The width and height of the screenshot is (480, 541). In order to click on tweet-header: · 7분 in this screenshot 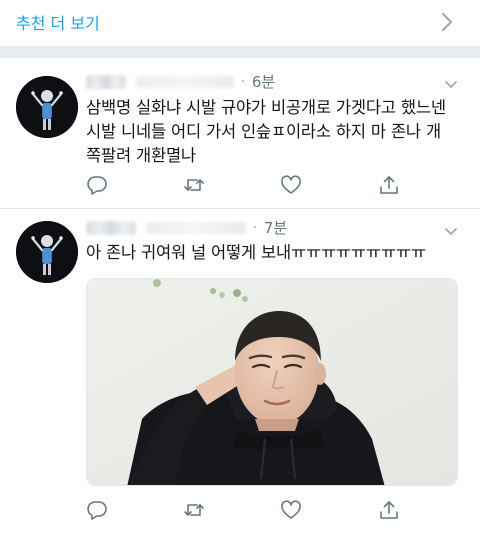, I will do `click(186, 227)`.